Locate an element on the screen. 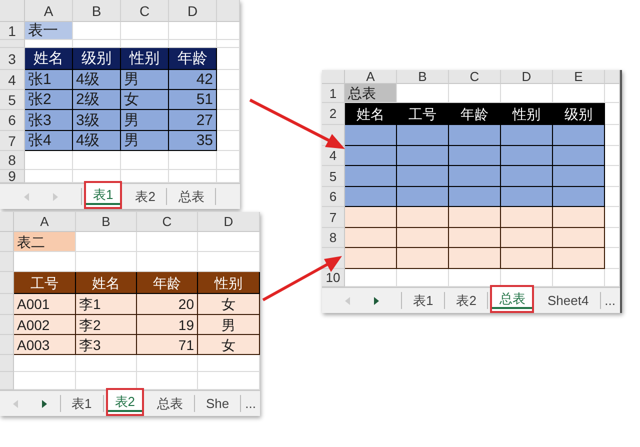  table-cell: 42 is located at coordinates (193, 80).